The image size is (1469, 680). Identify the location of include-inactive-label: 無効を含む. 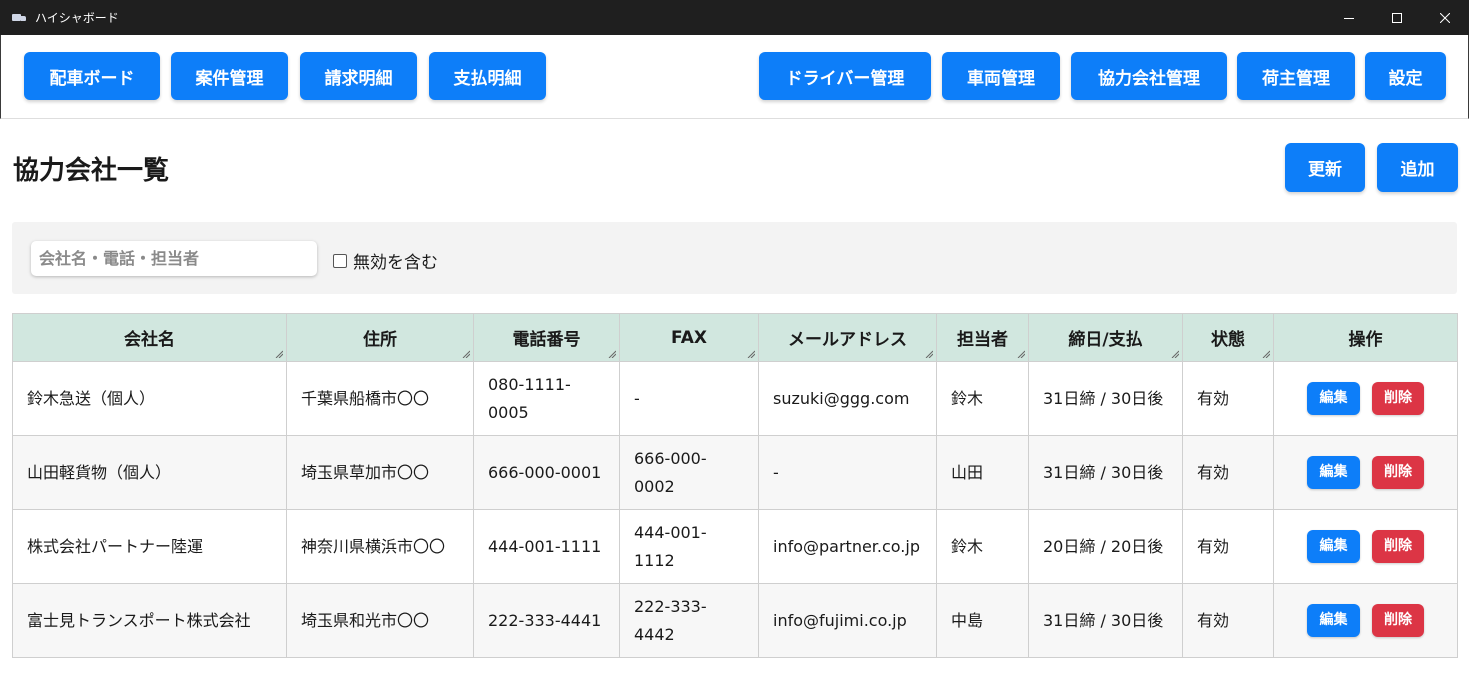
(395, 263).